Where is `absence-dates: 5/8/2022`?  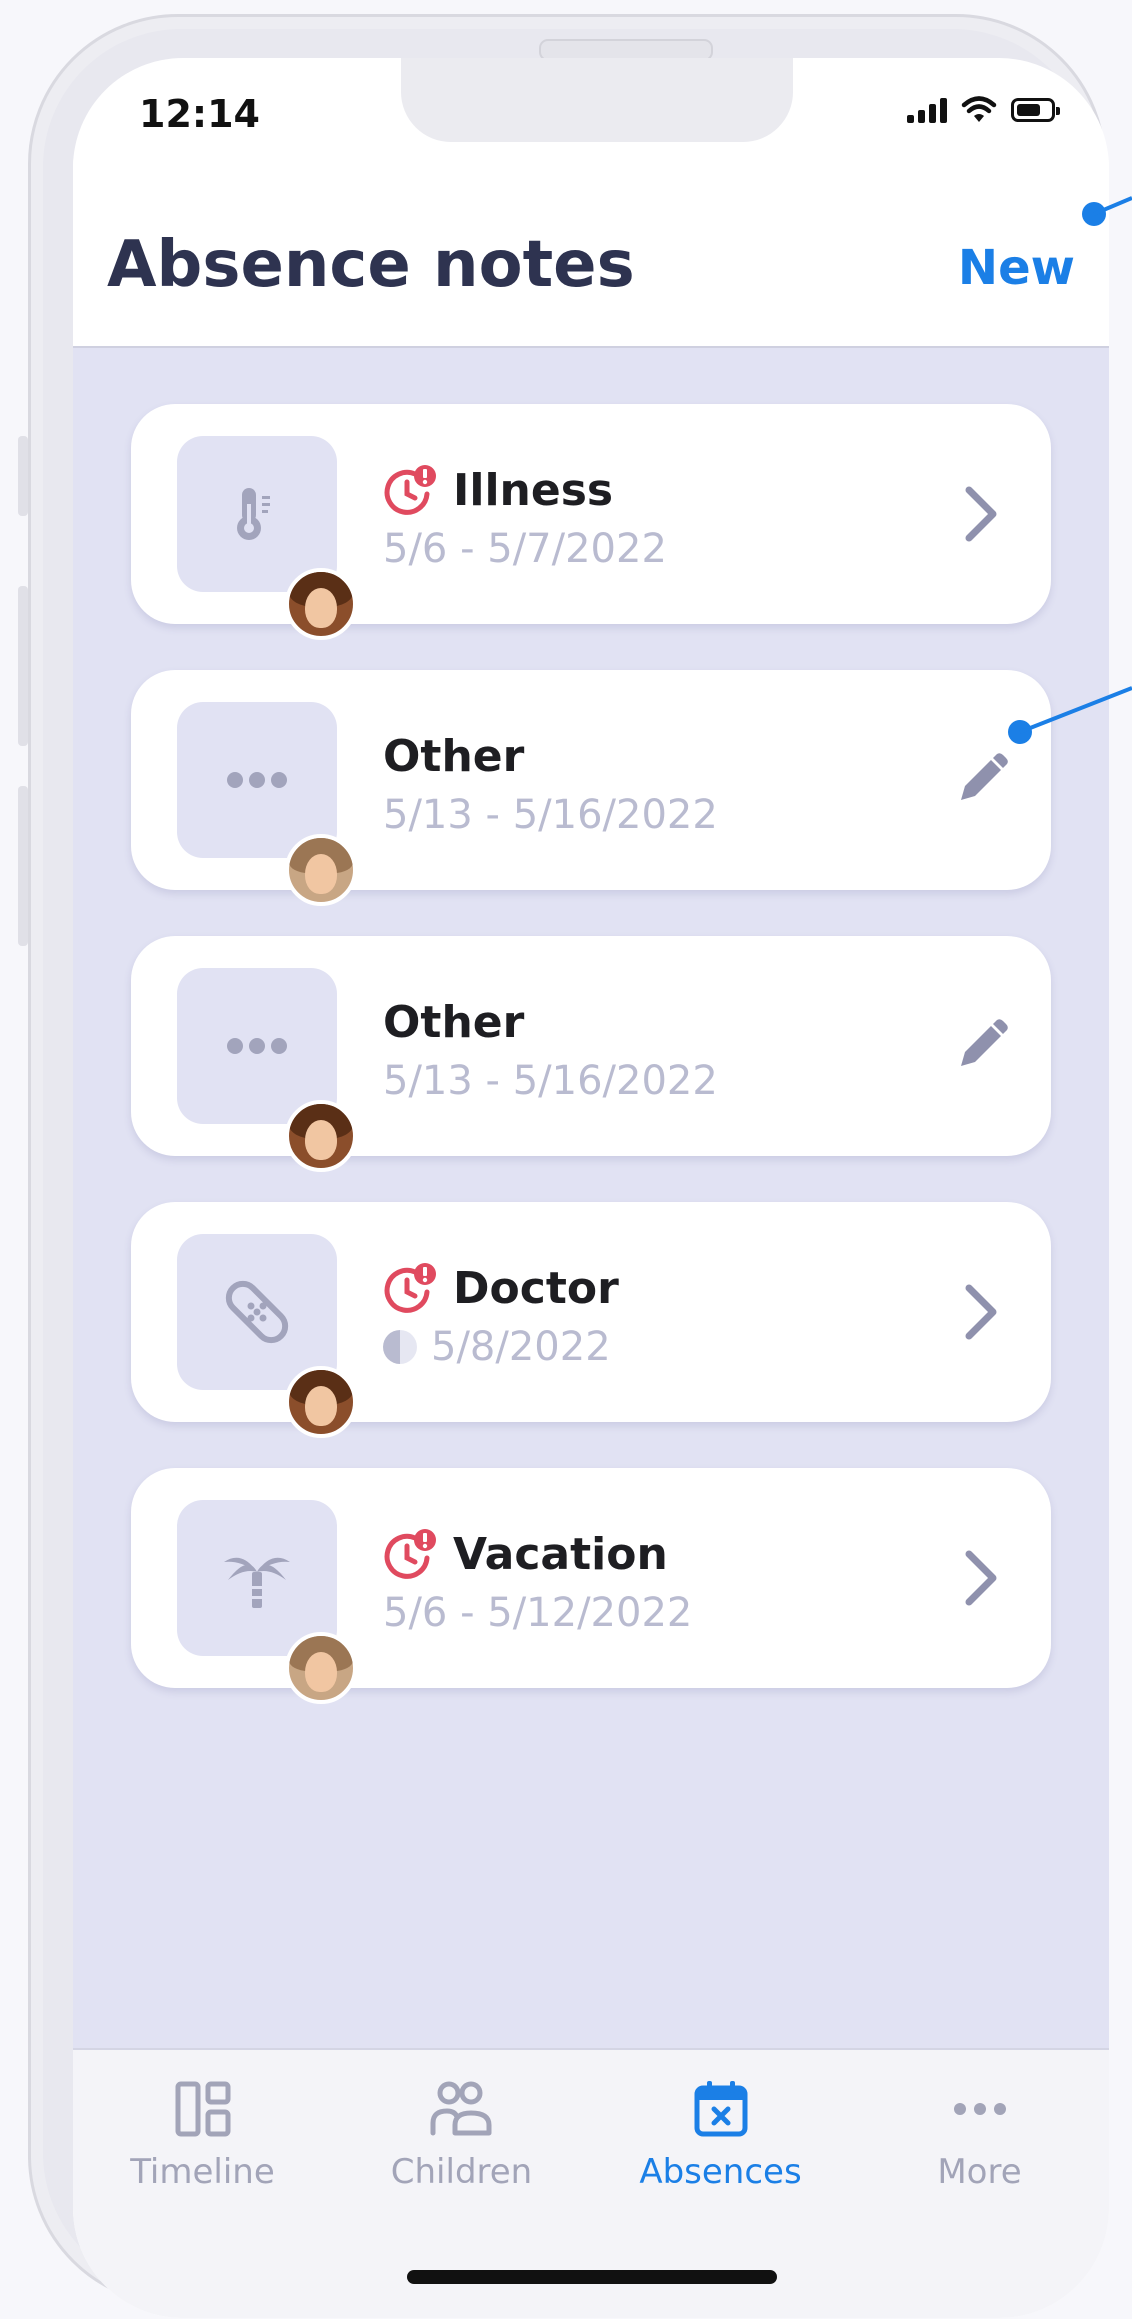
absence-dates: 5/8/2022 is located at coordinates (521, 1347).